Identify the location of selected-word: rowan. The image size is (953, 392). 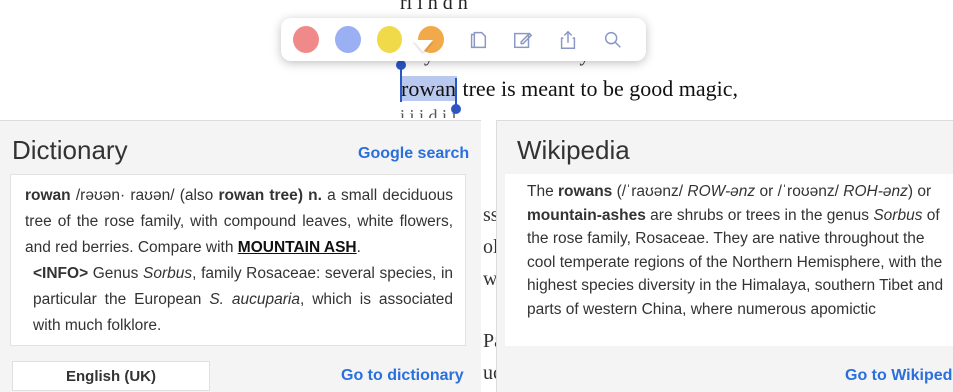
(428, 88).